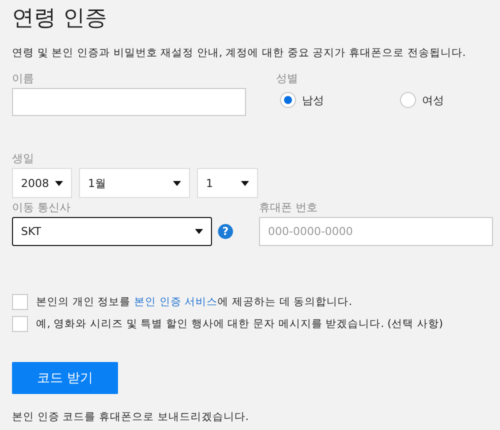 The height and width of the screenshot is (430, 500). What do you see at coordinates (287, 79) in the screenshot?
I see `gender-label: 성별` at bounding box center [287, 79].